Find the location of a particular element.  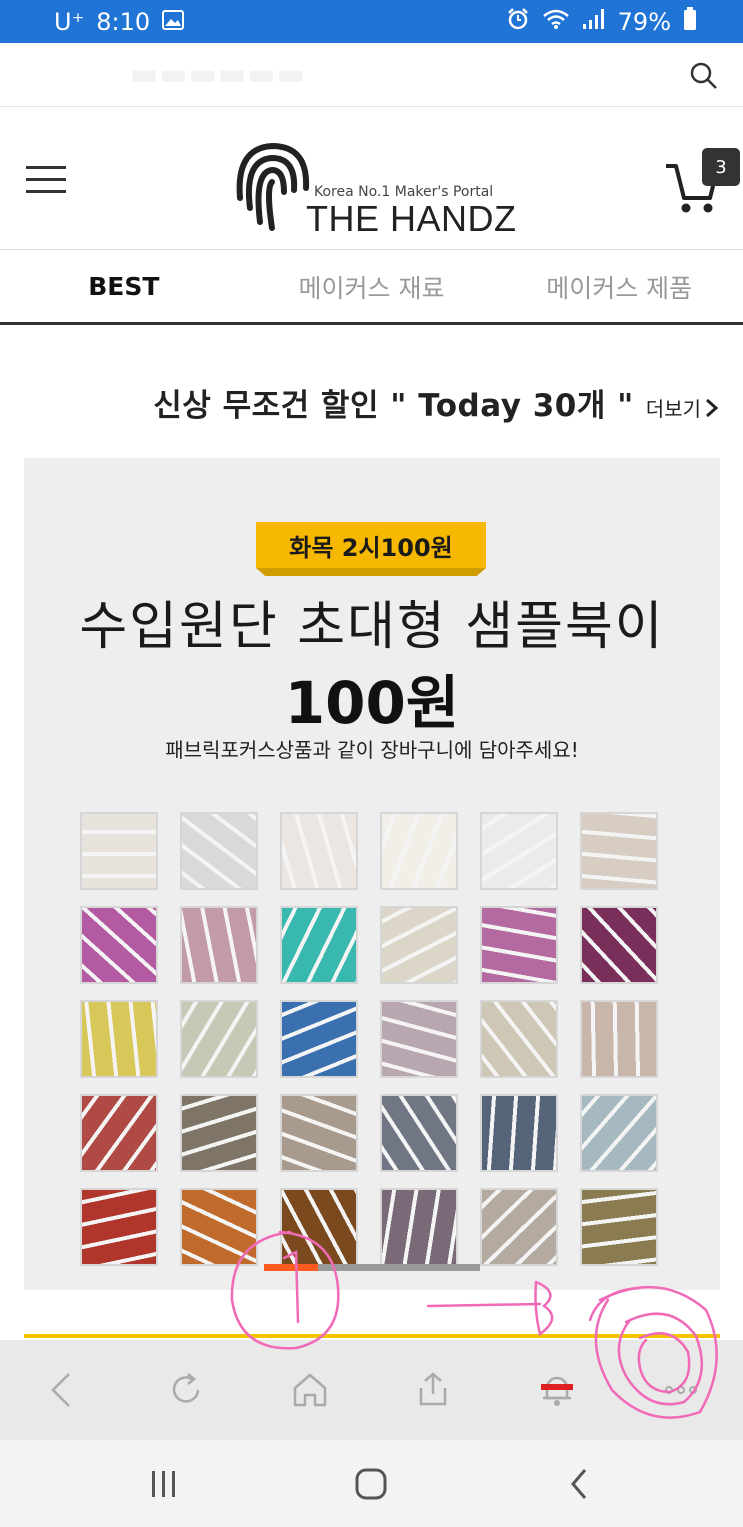

site-logo: Korea No.1 Maker's Portal THE HANDZ is located at coordinates (377, 188).